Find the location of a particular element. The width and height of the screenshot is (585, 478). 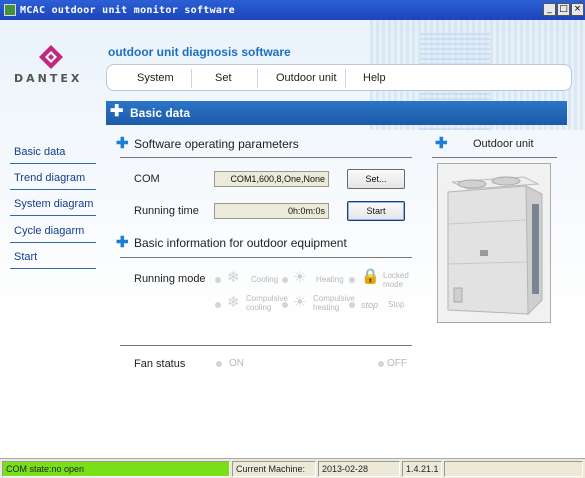

nav-trend-diagram: Trend diagram is located at coordinates (55, 178).